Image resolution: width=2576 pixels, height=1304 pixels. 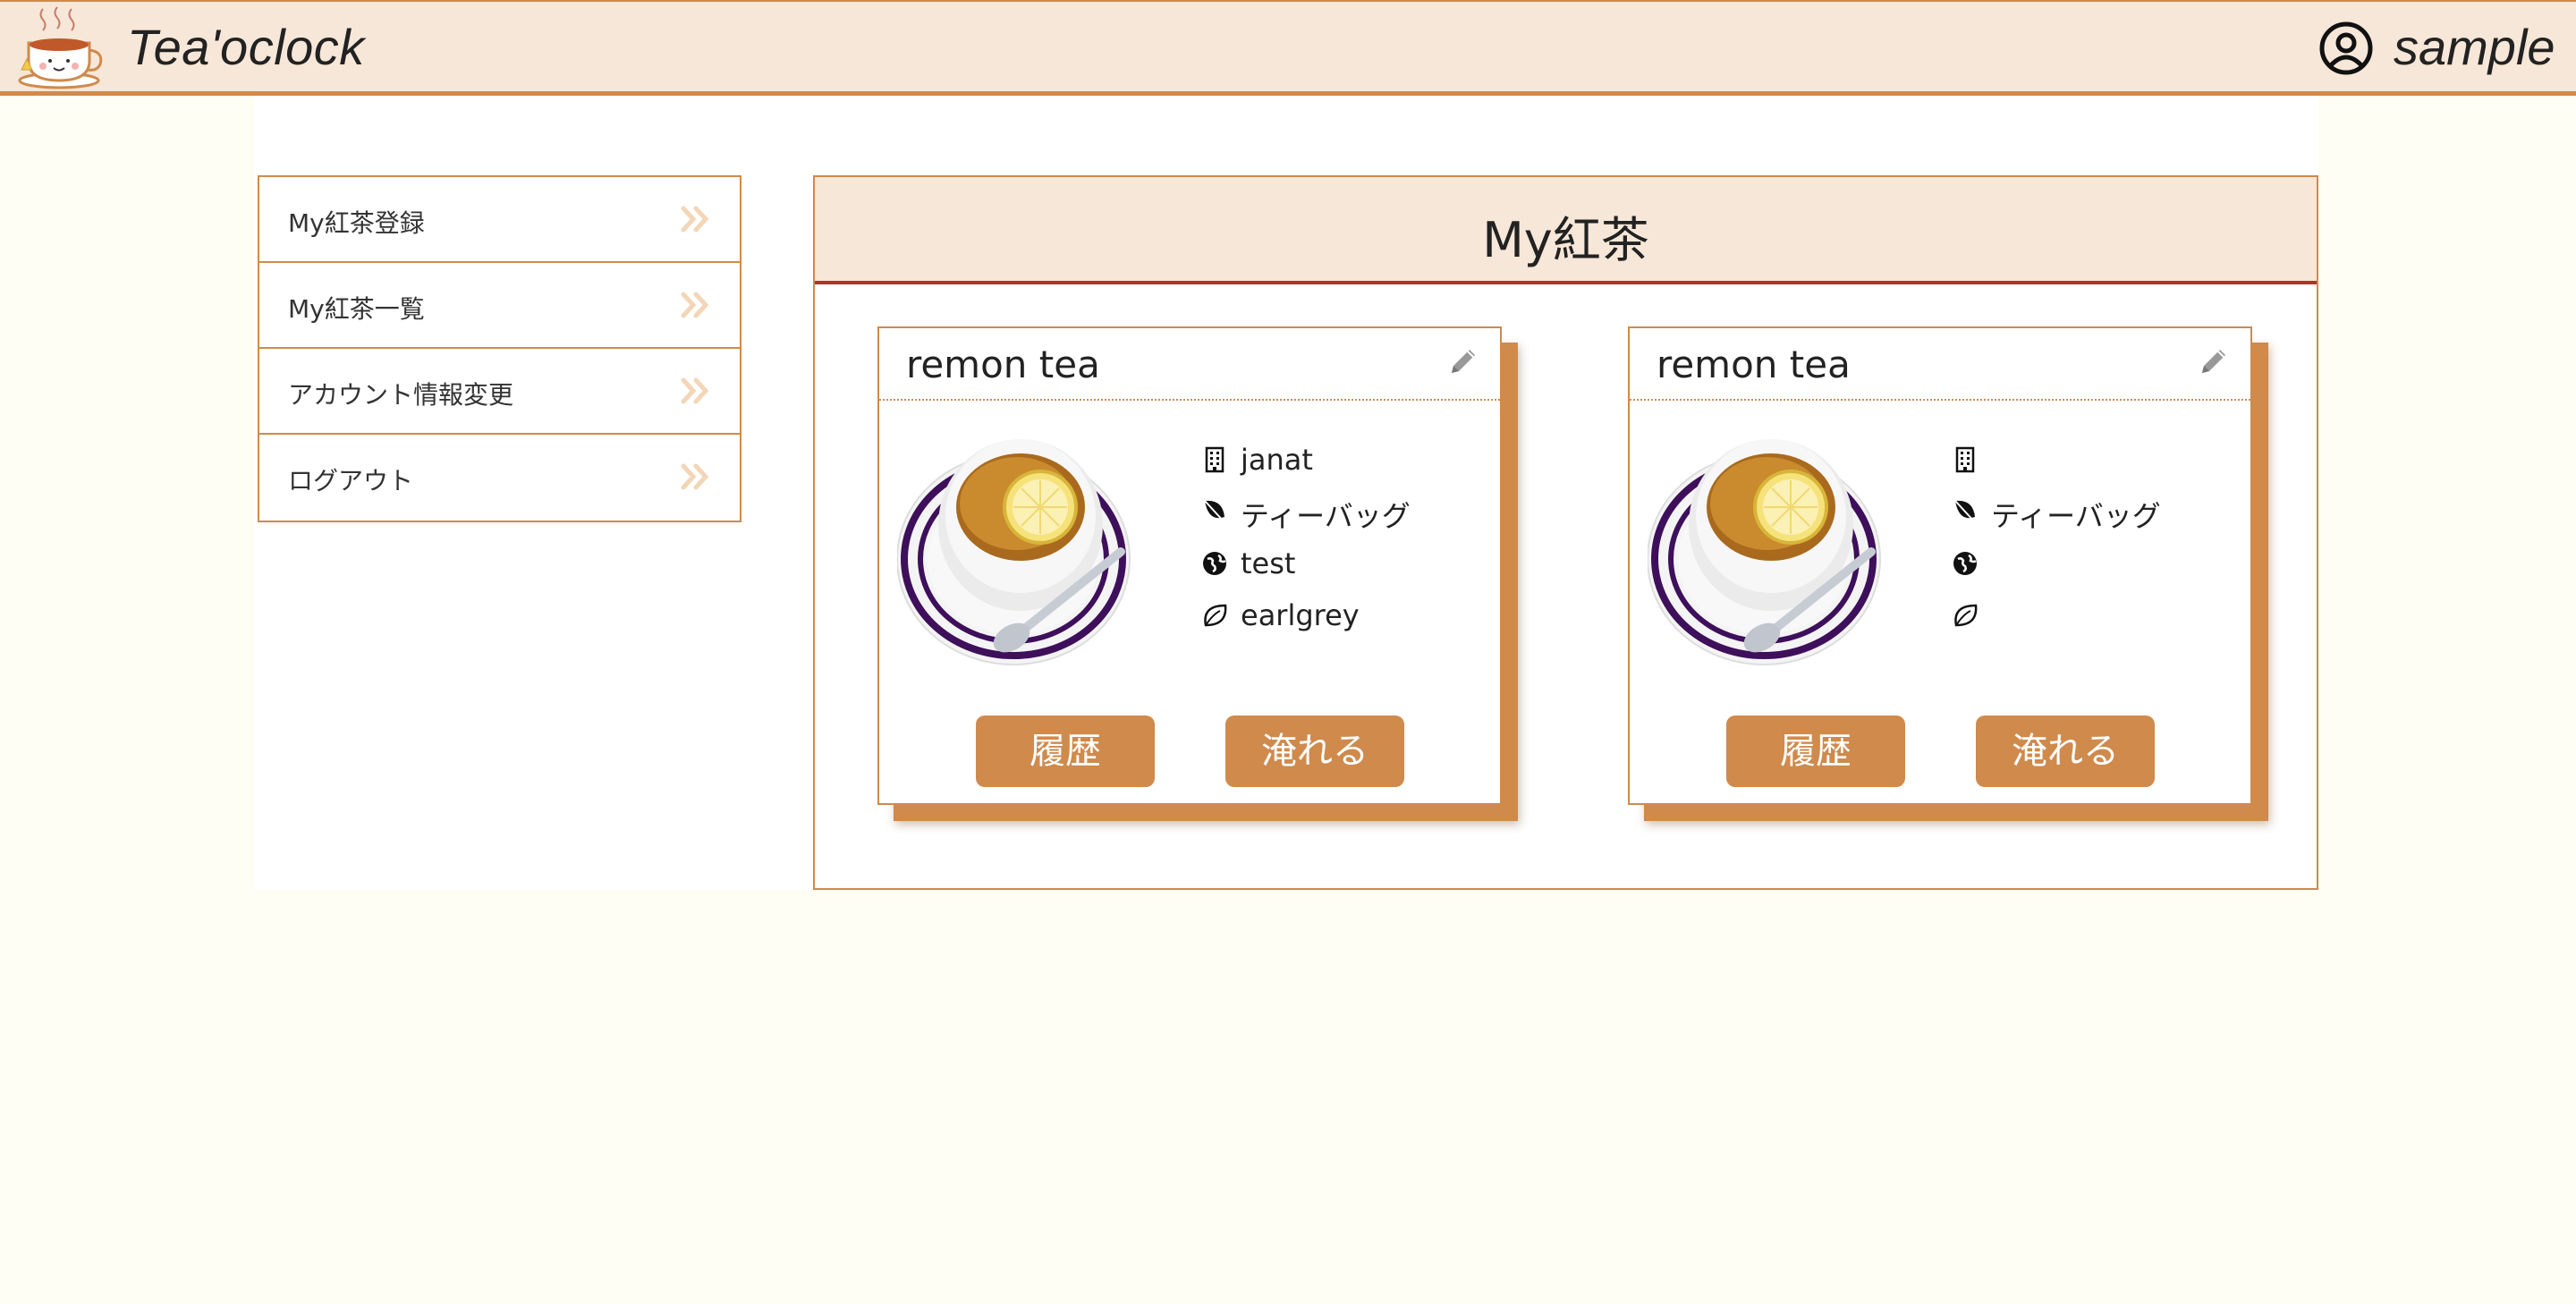 I want to click on page-title: My紅茶, so click(x=1565, y=240).